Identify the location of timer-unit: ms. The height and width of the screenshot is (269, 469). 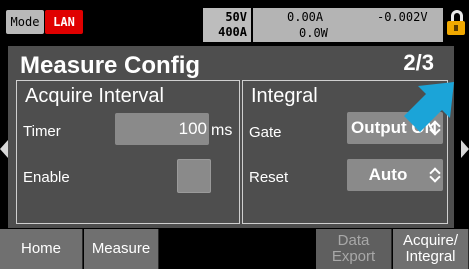
(222, 130).